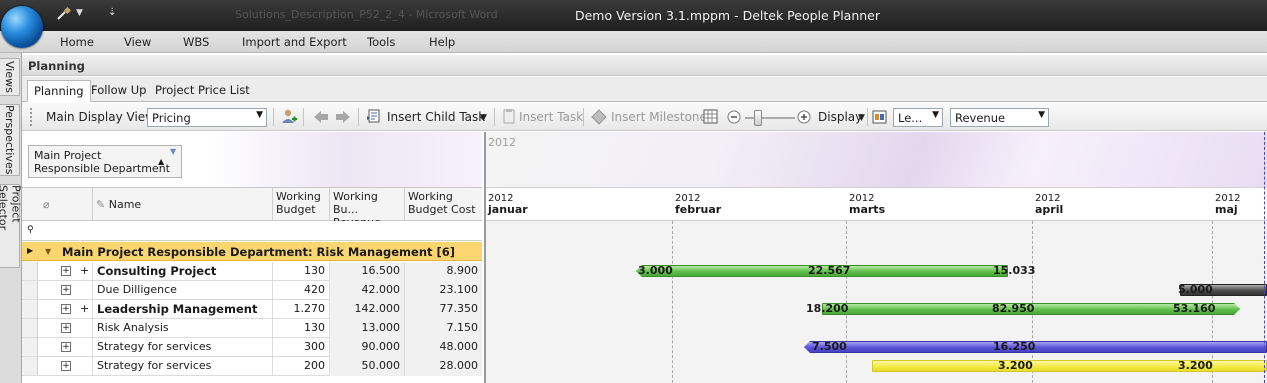 The image size is (1267, 383). What do you see at coordinates (366, 366) in the screenshot?
I see `cell-working-budget-revenue: 50.000` at bounding box center [366, 366].